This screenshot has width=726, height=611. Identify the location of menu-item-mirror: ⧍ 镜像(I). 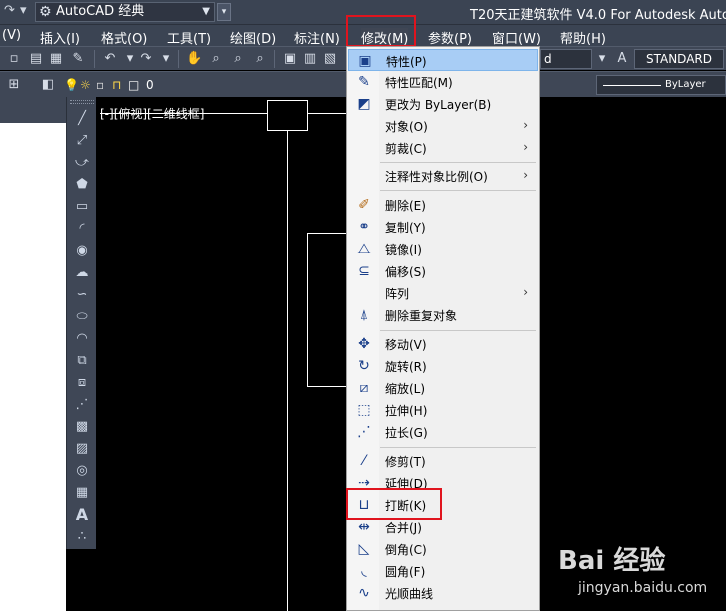
(443, 249).